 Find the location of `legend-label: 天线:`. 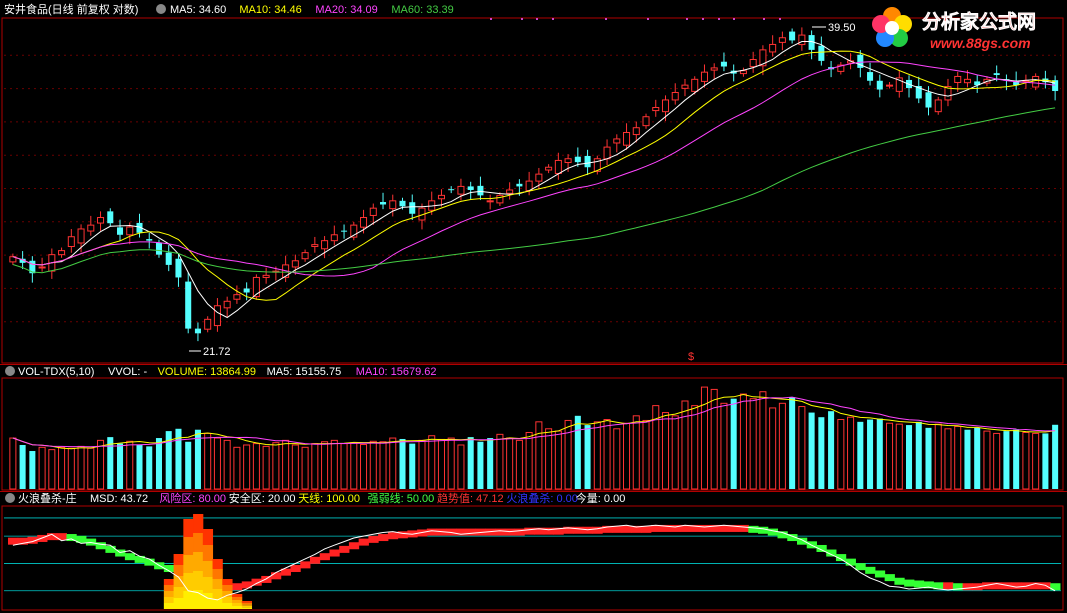

legend-label: 天线: is located at coordinates (310, 498).